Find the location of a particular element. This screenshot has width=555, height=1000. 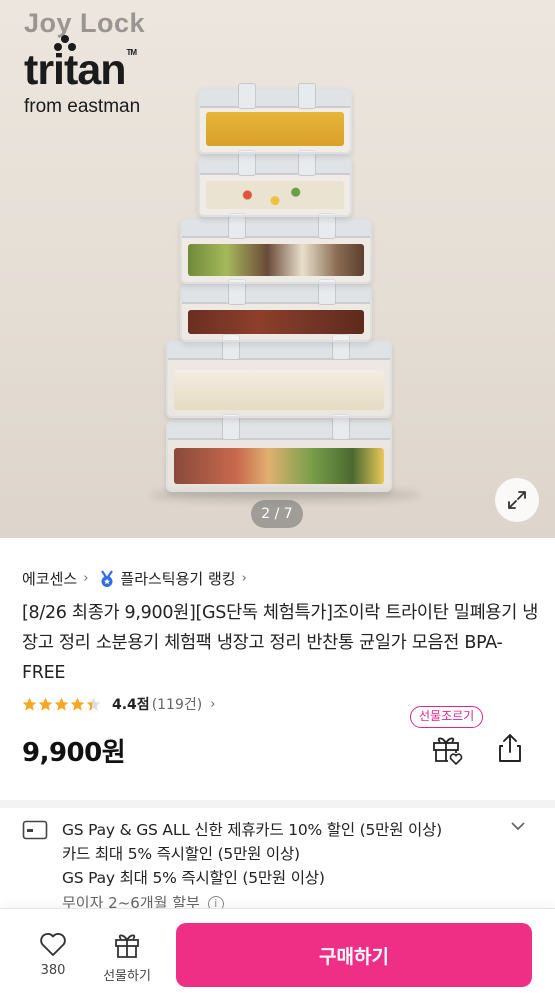

chevron-down-icon is located at coordinates (518, 826).